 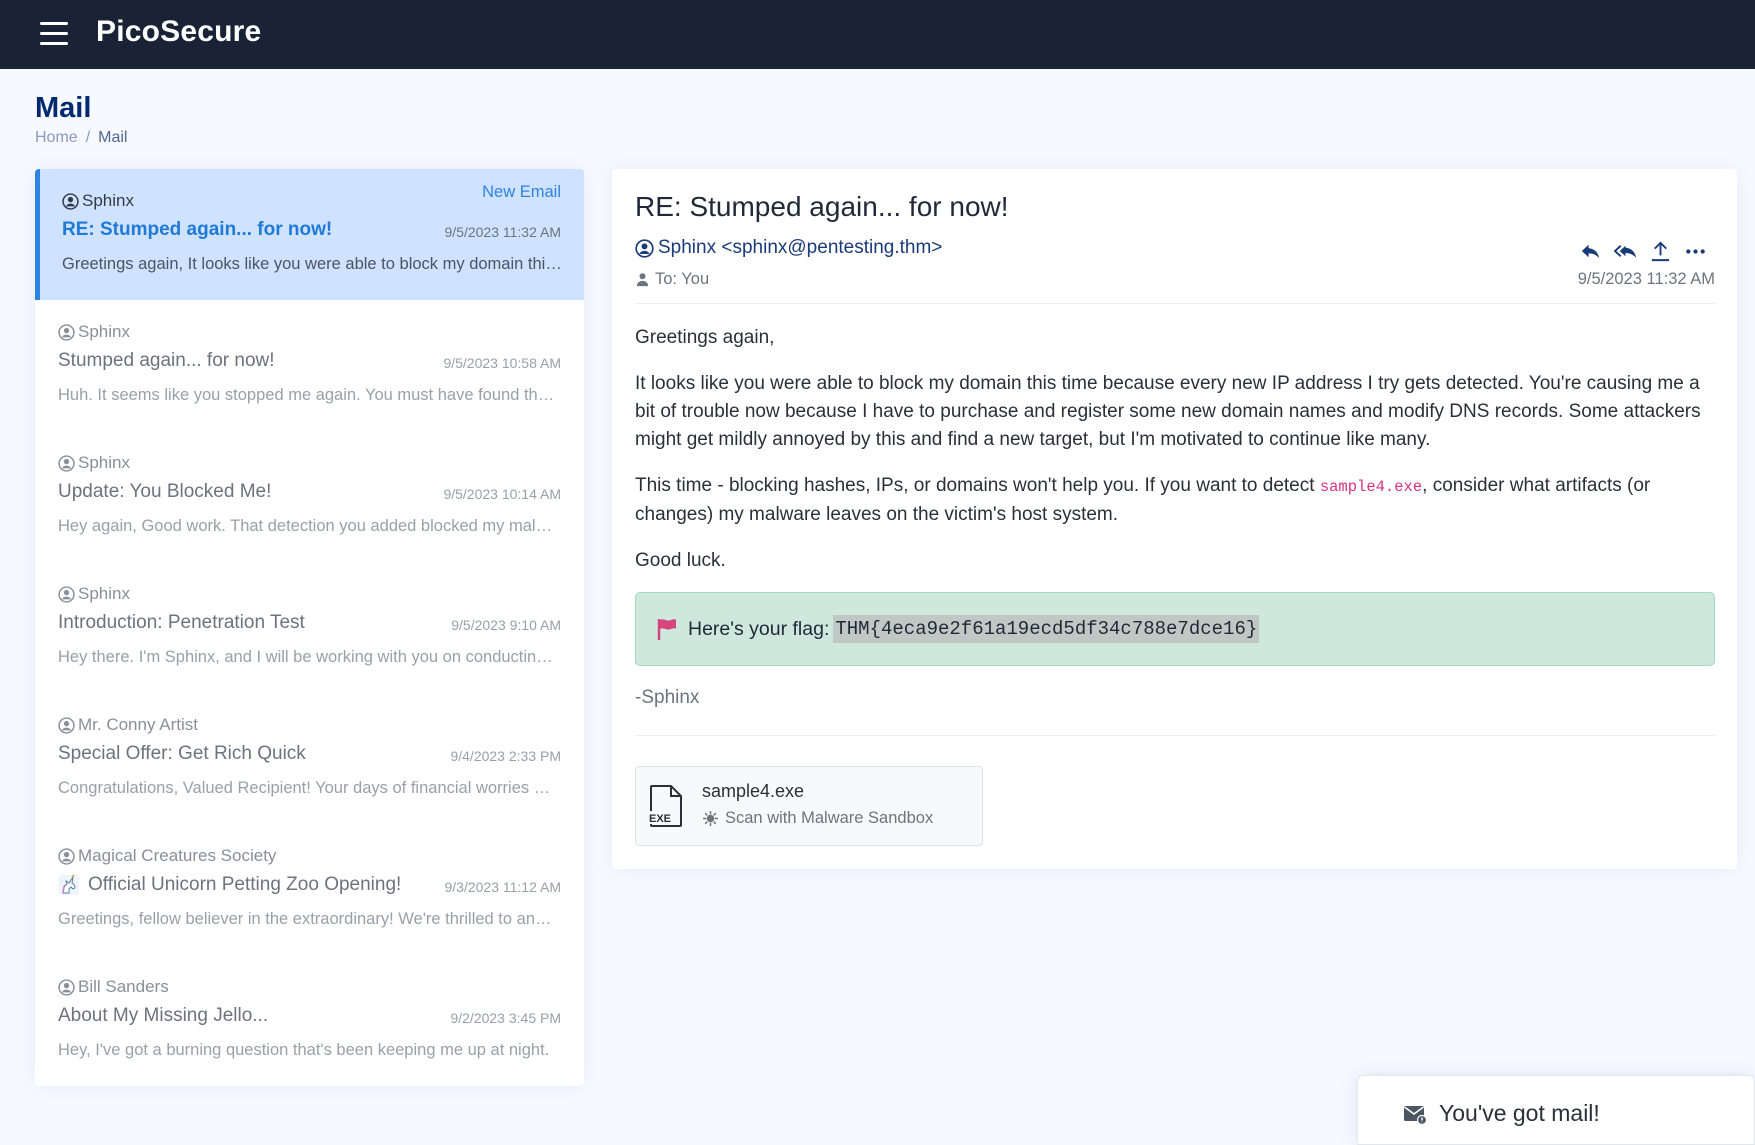 What do you see at coordinates (505, 756) in the screenshot?
I see `email-date: 9/4/2023 2:33 PM` at bounding box center [505, 756].